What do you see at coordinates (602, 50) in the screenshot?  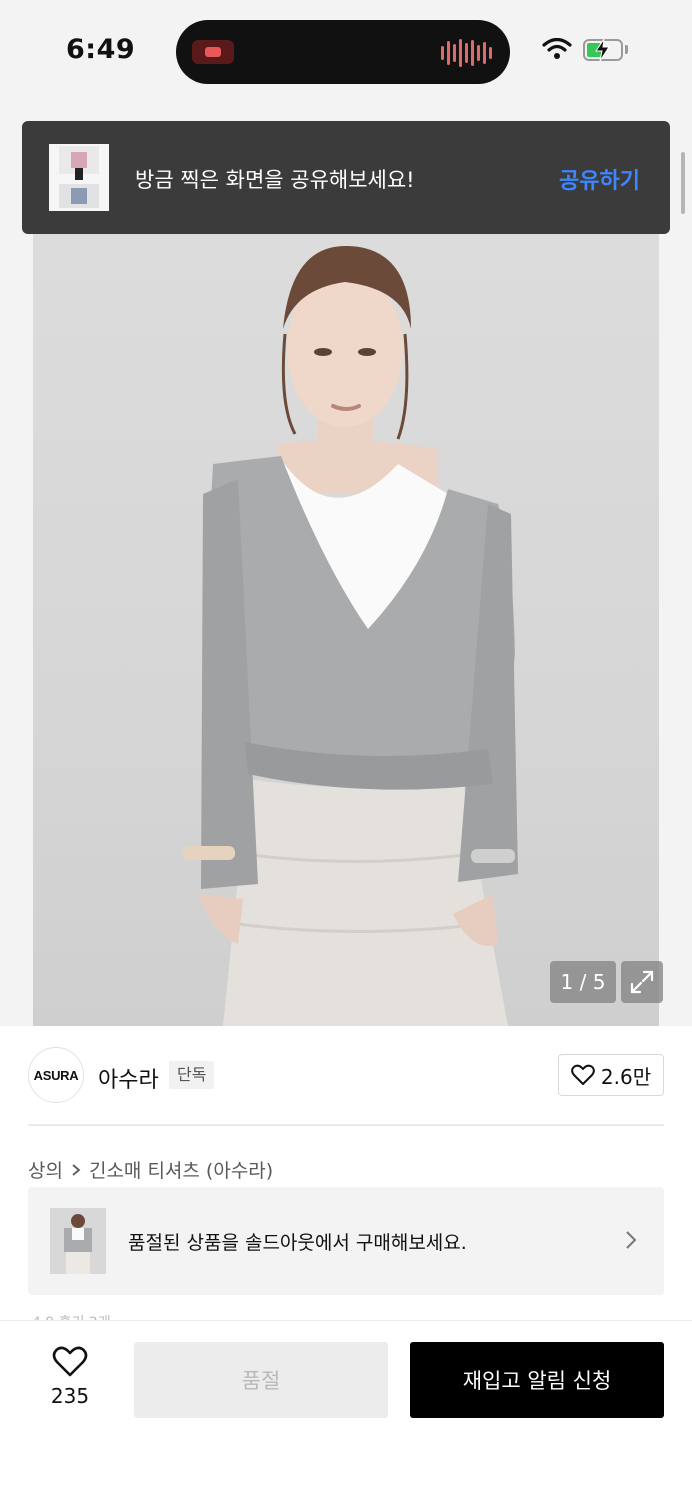 I see `charging-bolt-icon` at bounding box center [602, 50].